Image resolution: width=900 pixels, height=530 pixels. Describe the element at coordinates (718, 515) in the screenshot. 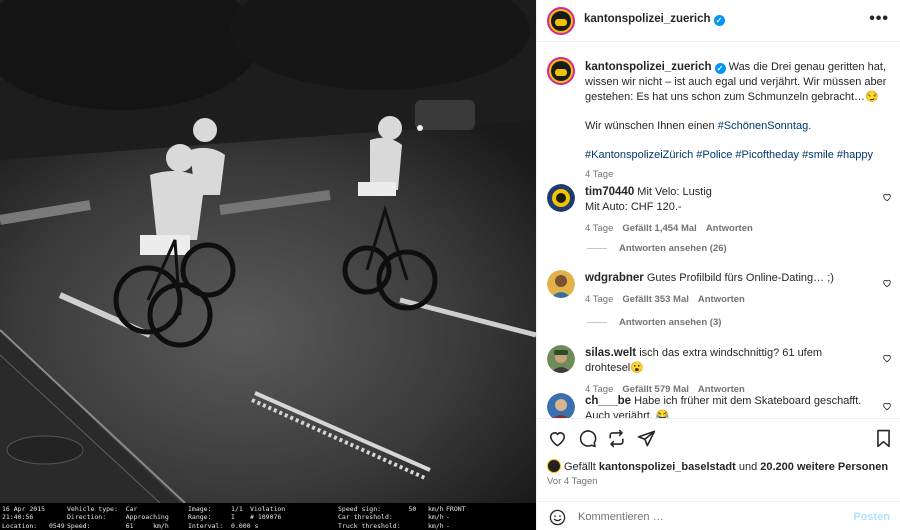

I see `add-comment-bar: Kommentieren … Posten` at that location.